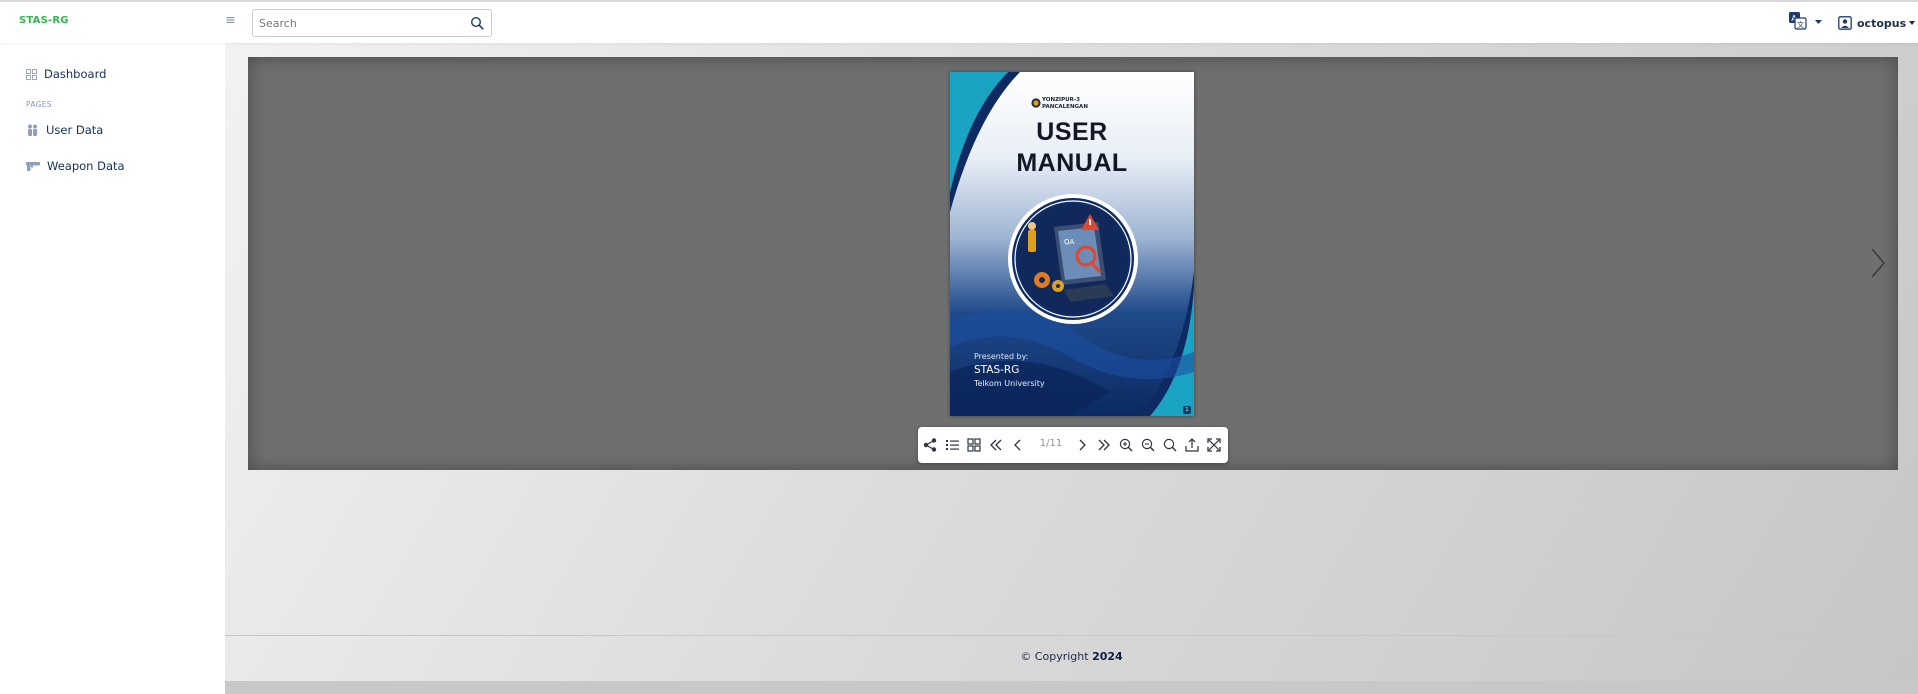 The width and height of the screenshot is (1918, 694). I want to click on translate-icon: A 文, so click(1805, 21).